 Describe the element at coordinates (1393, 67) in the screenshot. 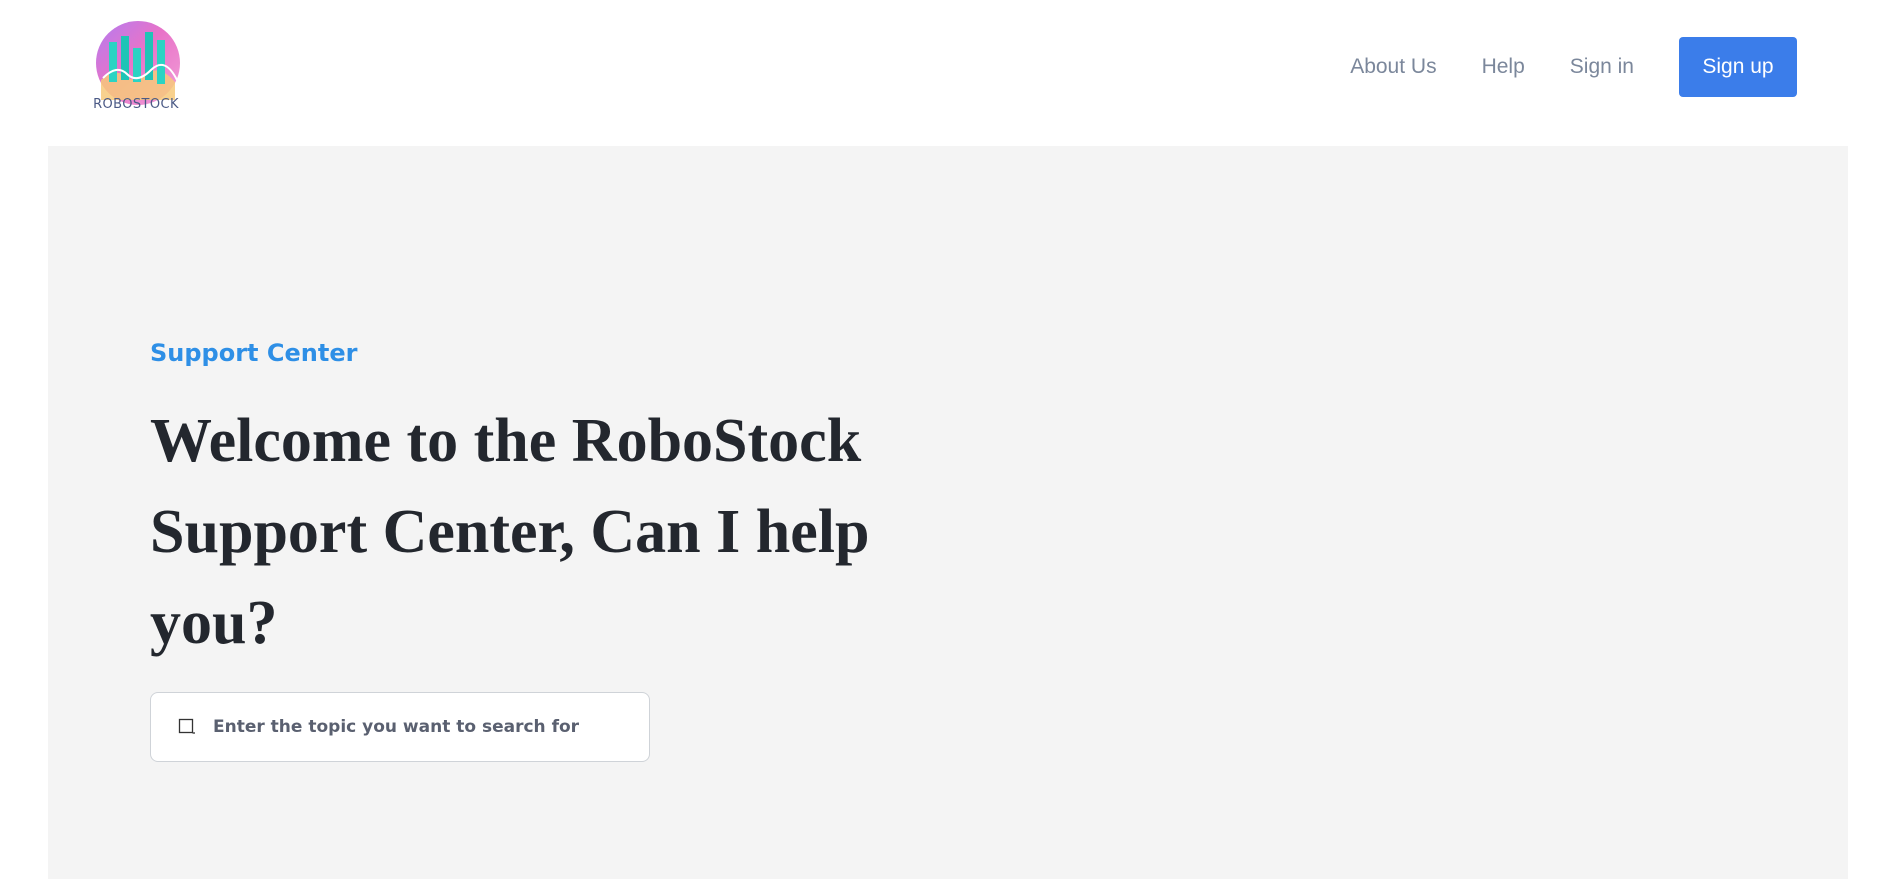

I see `nav-about-us-link: About Us` at that location.